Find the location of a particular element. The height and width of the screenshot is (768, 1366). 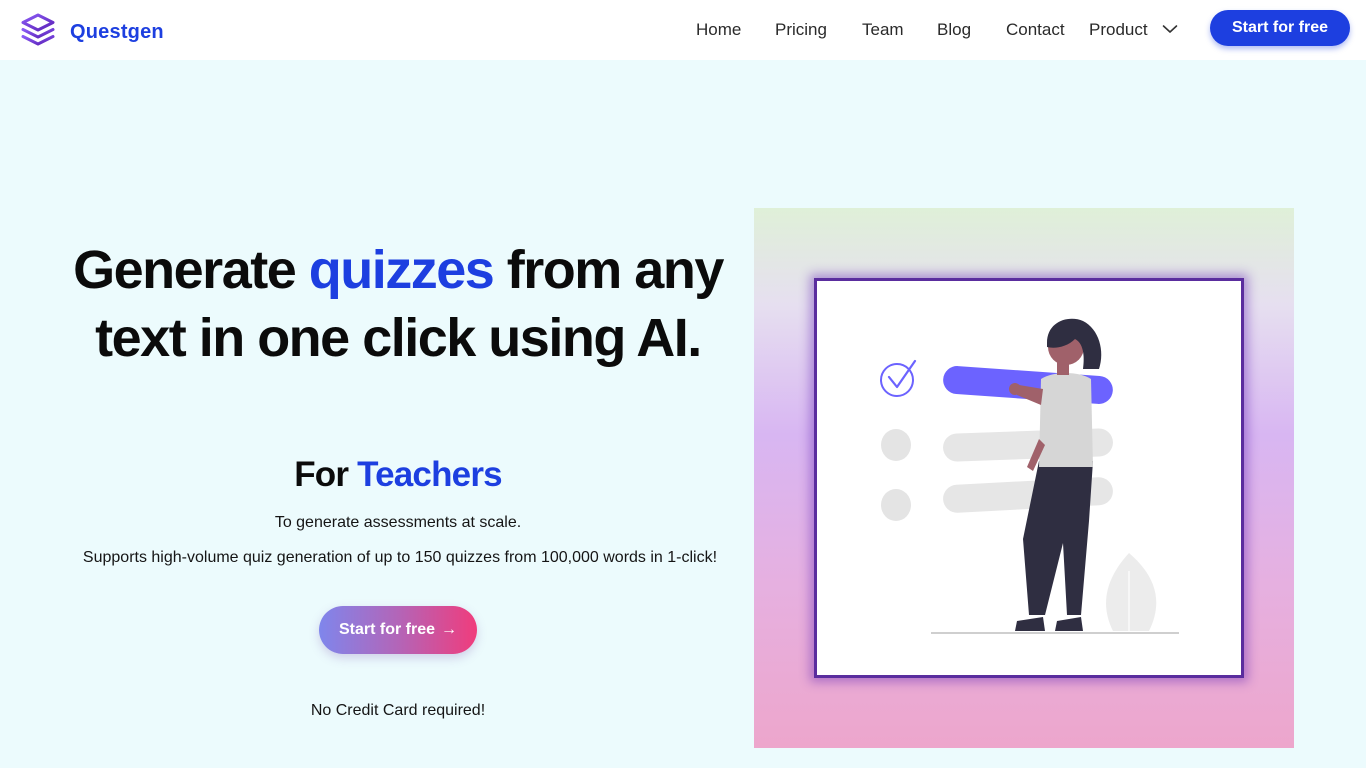

nav-home: Home is located at coordinates (718, 30).